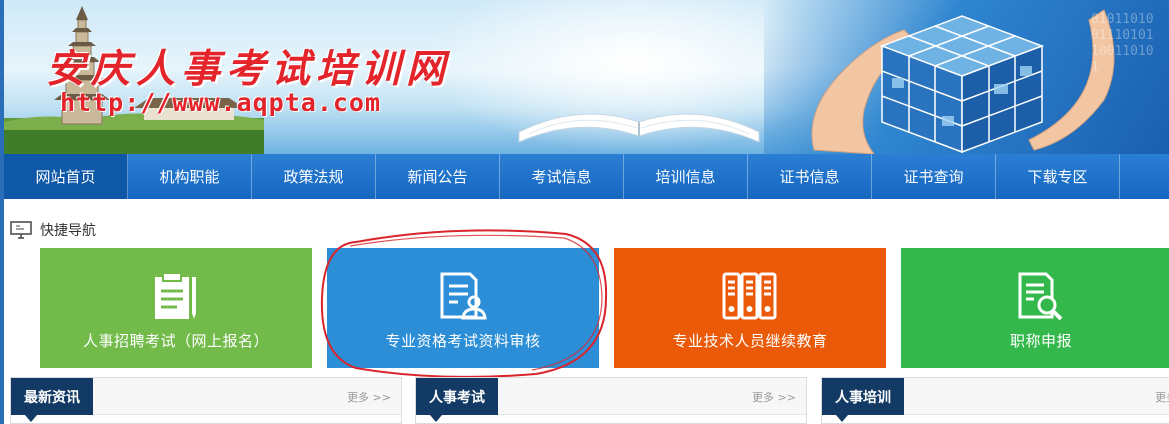 The width and height of the screenshot is (1169, 424). What do you see at coordinates (68, 231) in the screenshot?
I see `quick-nav-title: 快捷导航` at bounding box center [68, 231].